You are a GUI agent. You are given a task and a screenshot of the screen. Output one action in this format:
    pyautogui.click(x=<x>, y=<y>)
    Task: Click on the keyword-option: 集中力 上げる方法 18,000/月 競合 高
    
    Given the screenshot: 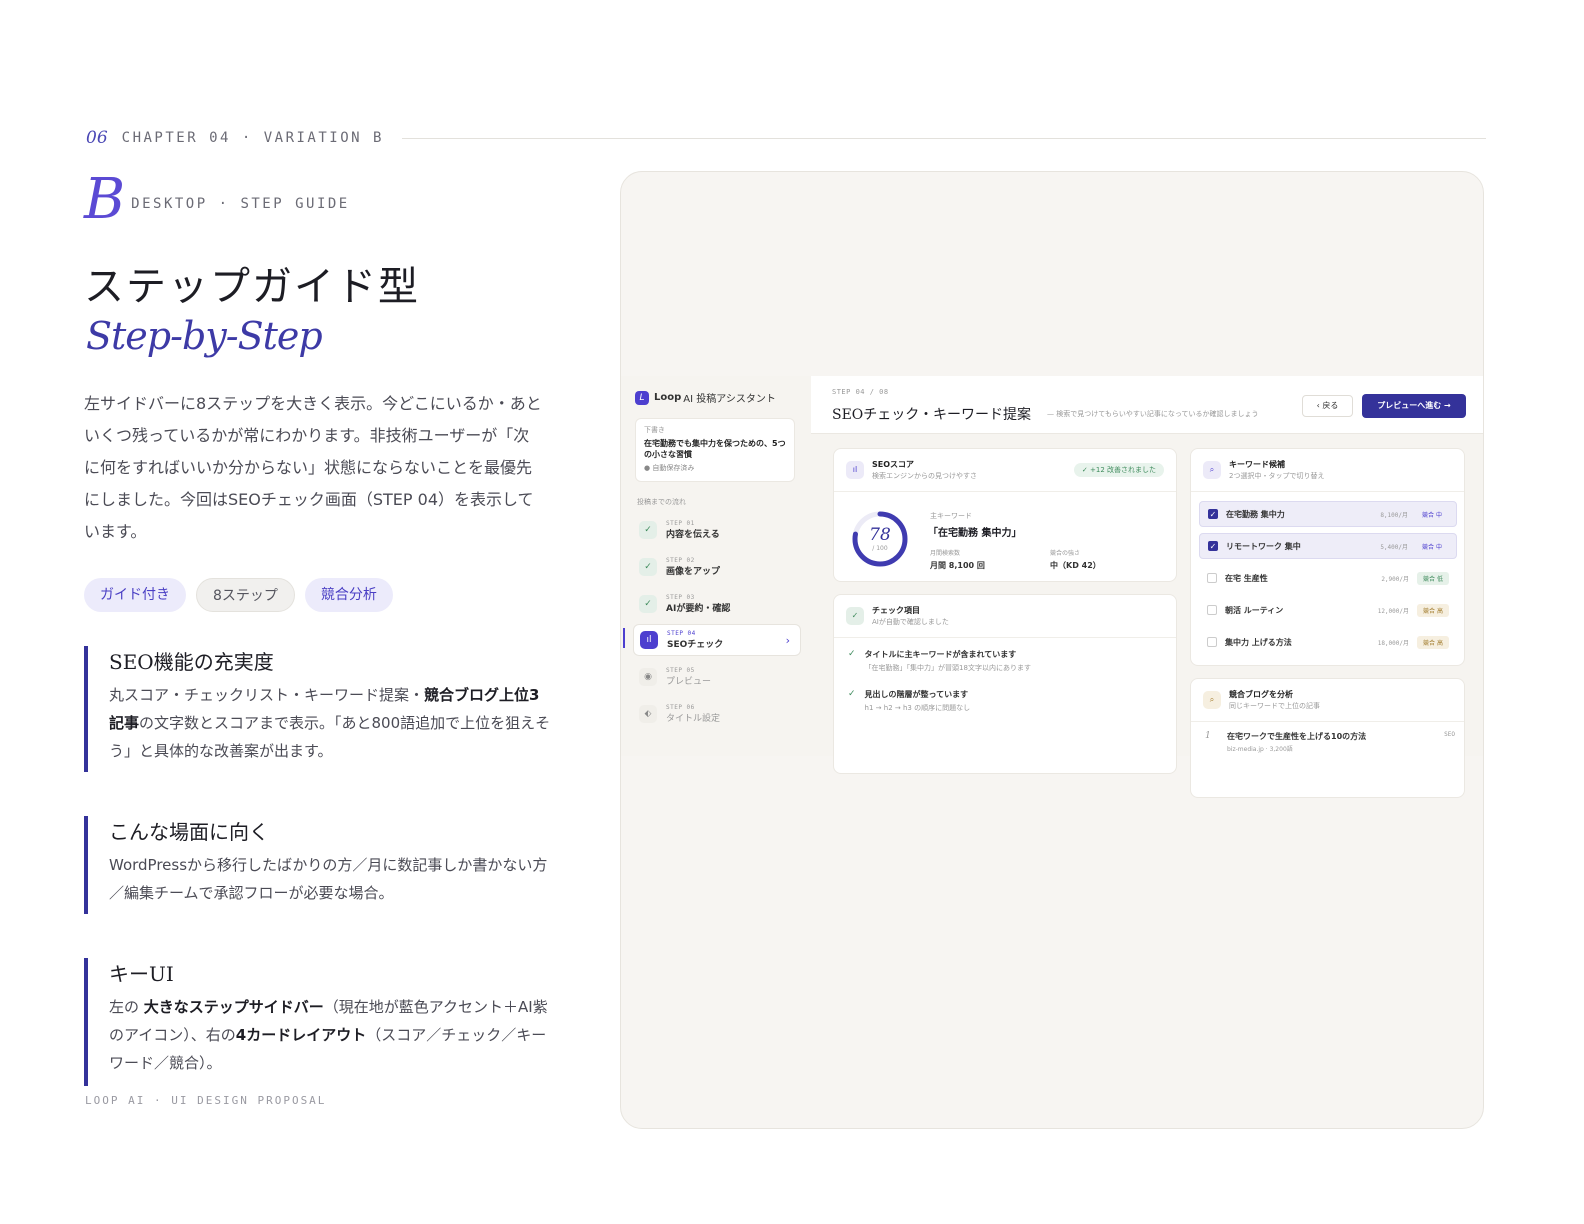 What is the action you would take?
    pyautogui.click(x=1328, y=642)
    